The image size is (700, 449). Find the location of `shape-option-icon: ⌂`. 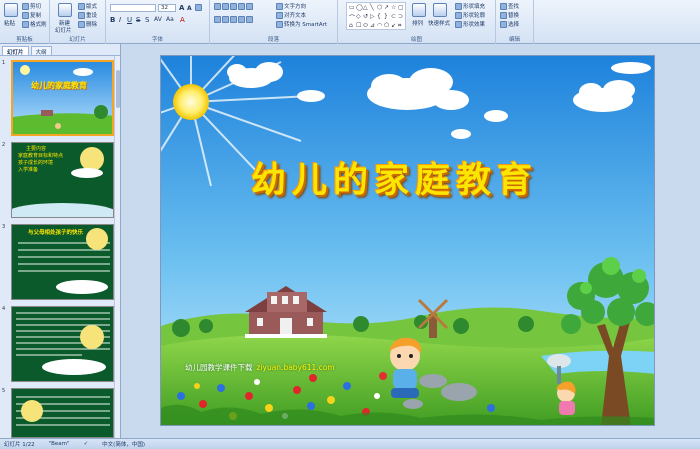

shape-option-icon: ⌂ is located at coordinates (352, 25).